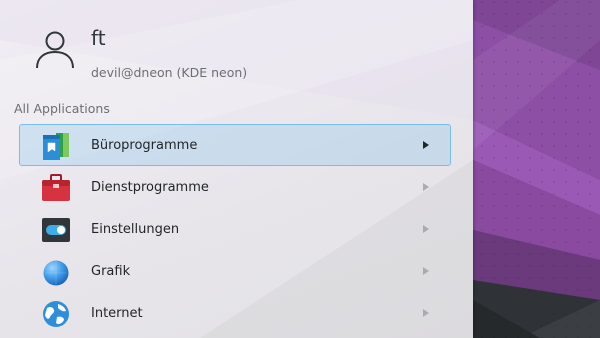  What do you see at coordinates (56, 314) in the screenshot?
I see `globe-icon` at bounding box center [56, 314].